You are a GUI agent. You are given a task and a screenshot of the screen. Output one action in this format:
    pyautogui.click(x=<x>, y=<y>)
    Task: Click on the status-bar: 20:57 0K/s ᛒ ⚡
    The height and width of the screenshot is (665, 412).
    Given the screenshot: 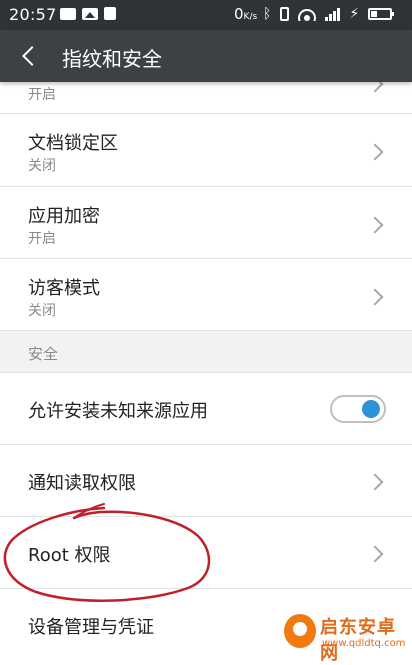 What is the action you would take?
    pyautogui.click(x=206, y=15)
    